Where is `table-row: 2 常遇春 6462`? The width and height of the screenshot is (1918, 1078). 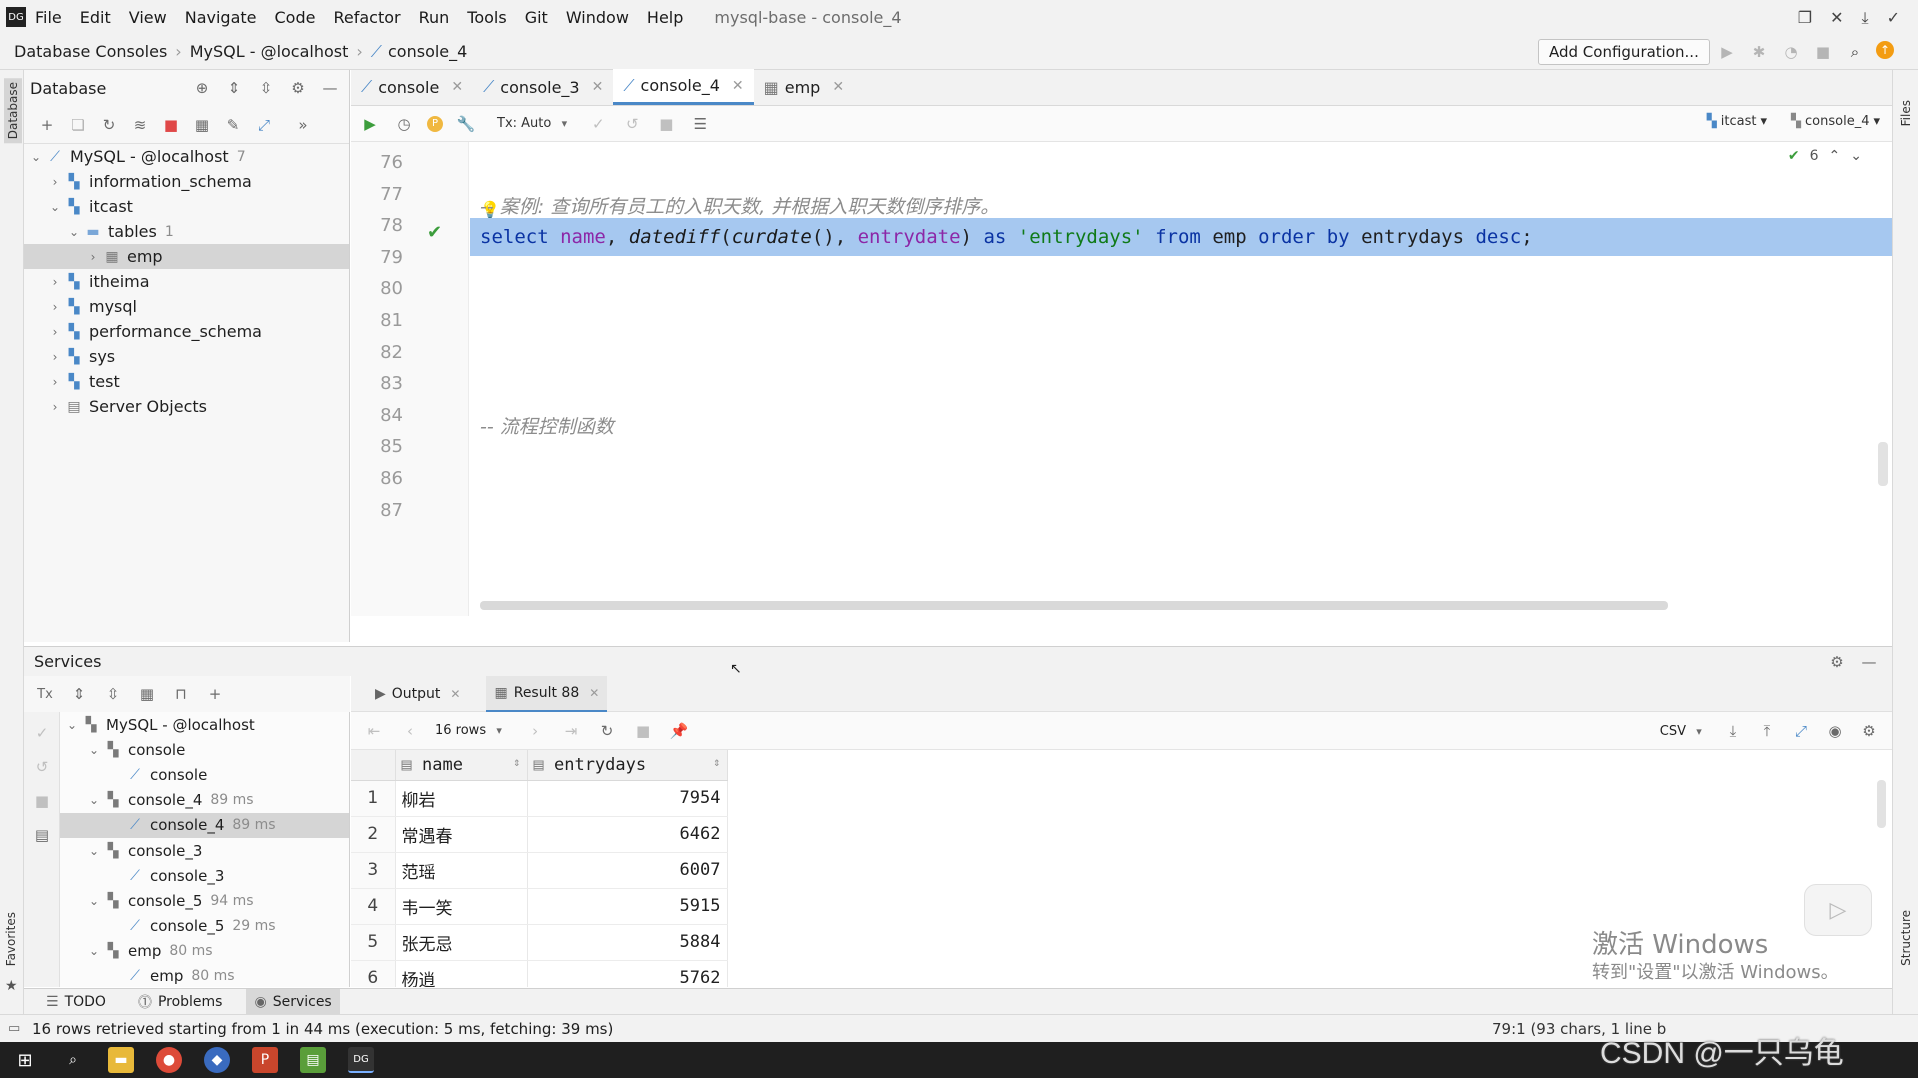
table-row: 2 常遇春 6462 is located at coordinates (539, 834).